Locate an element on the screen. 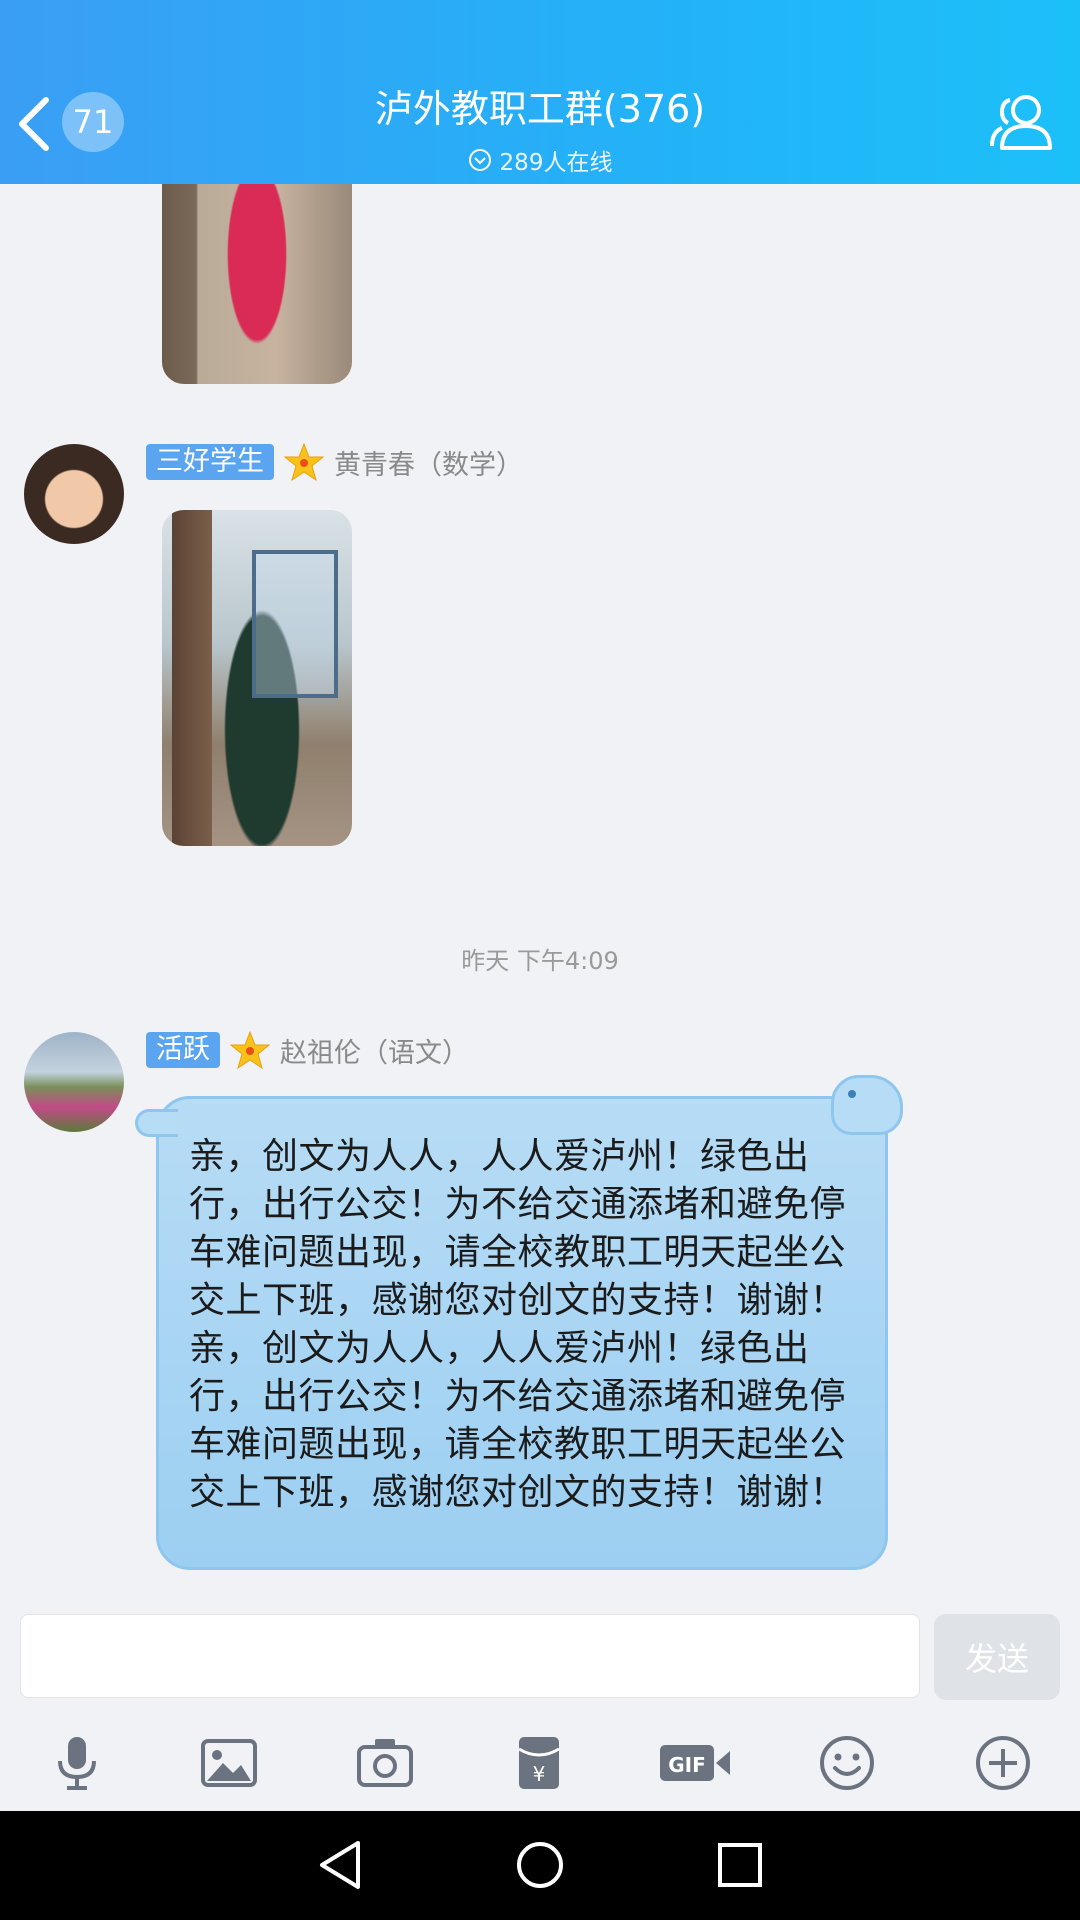 The height and width of the screenshot is (1920, 1080). gif-icon: GIF is located at coordinates (695, 1763).